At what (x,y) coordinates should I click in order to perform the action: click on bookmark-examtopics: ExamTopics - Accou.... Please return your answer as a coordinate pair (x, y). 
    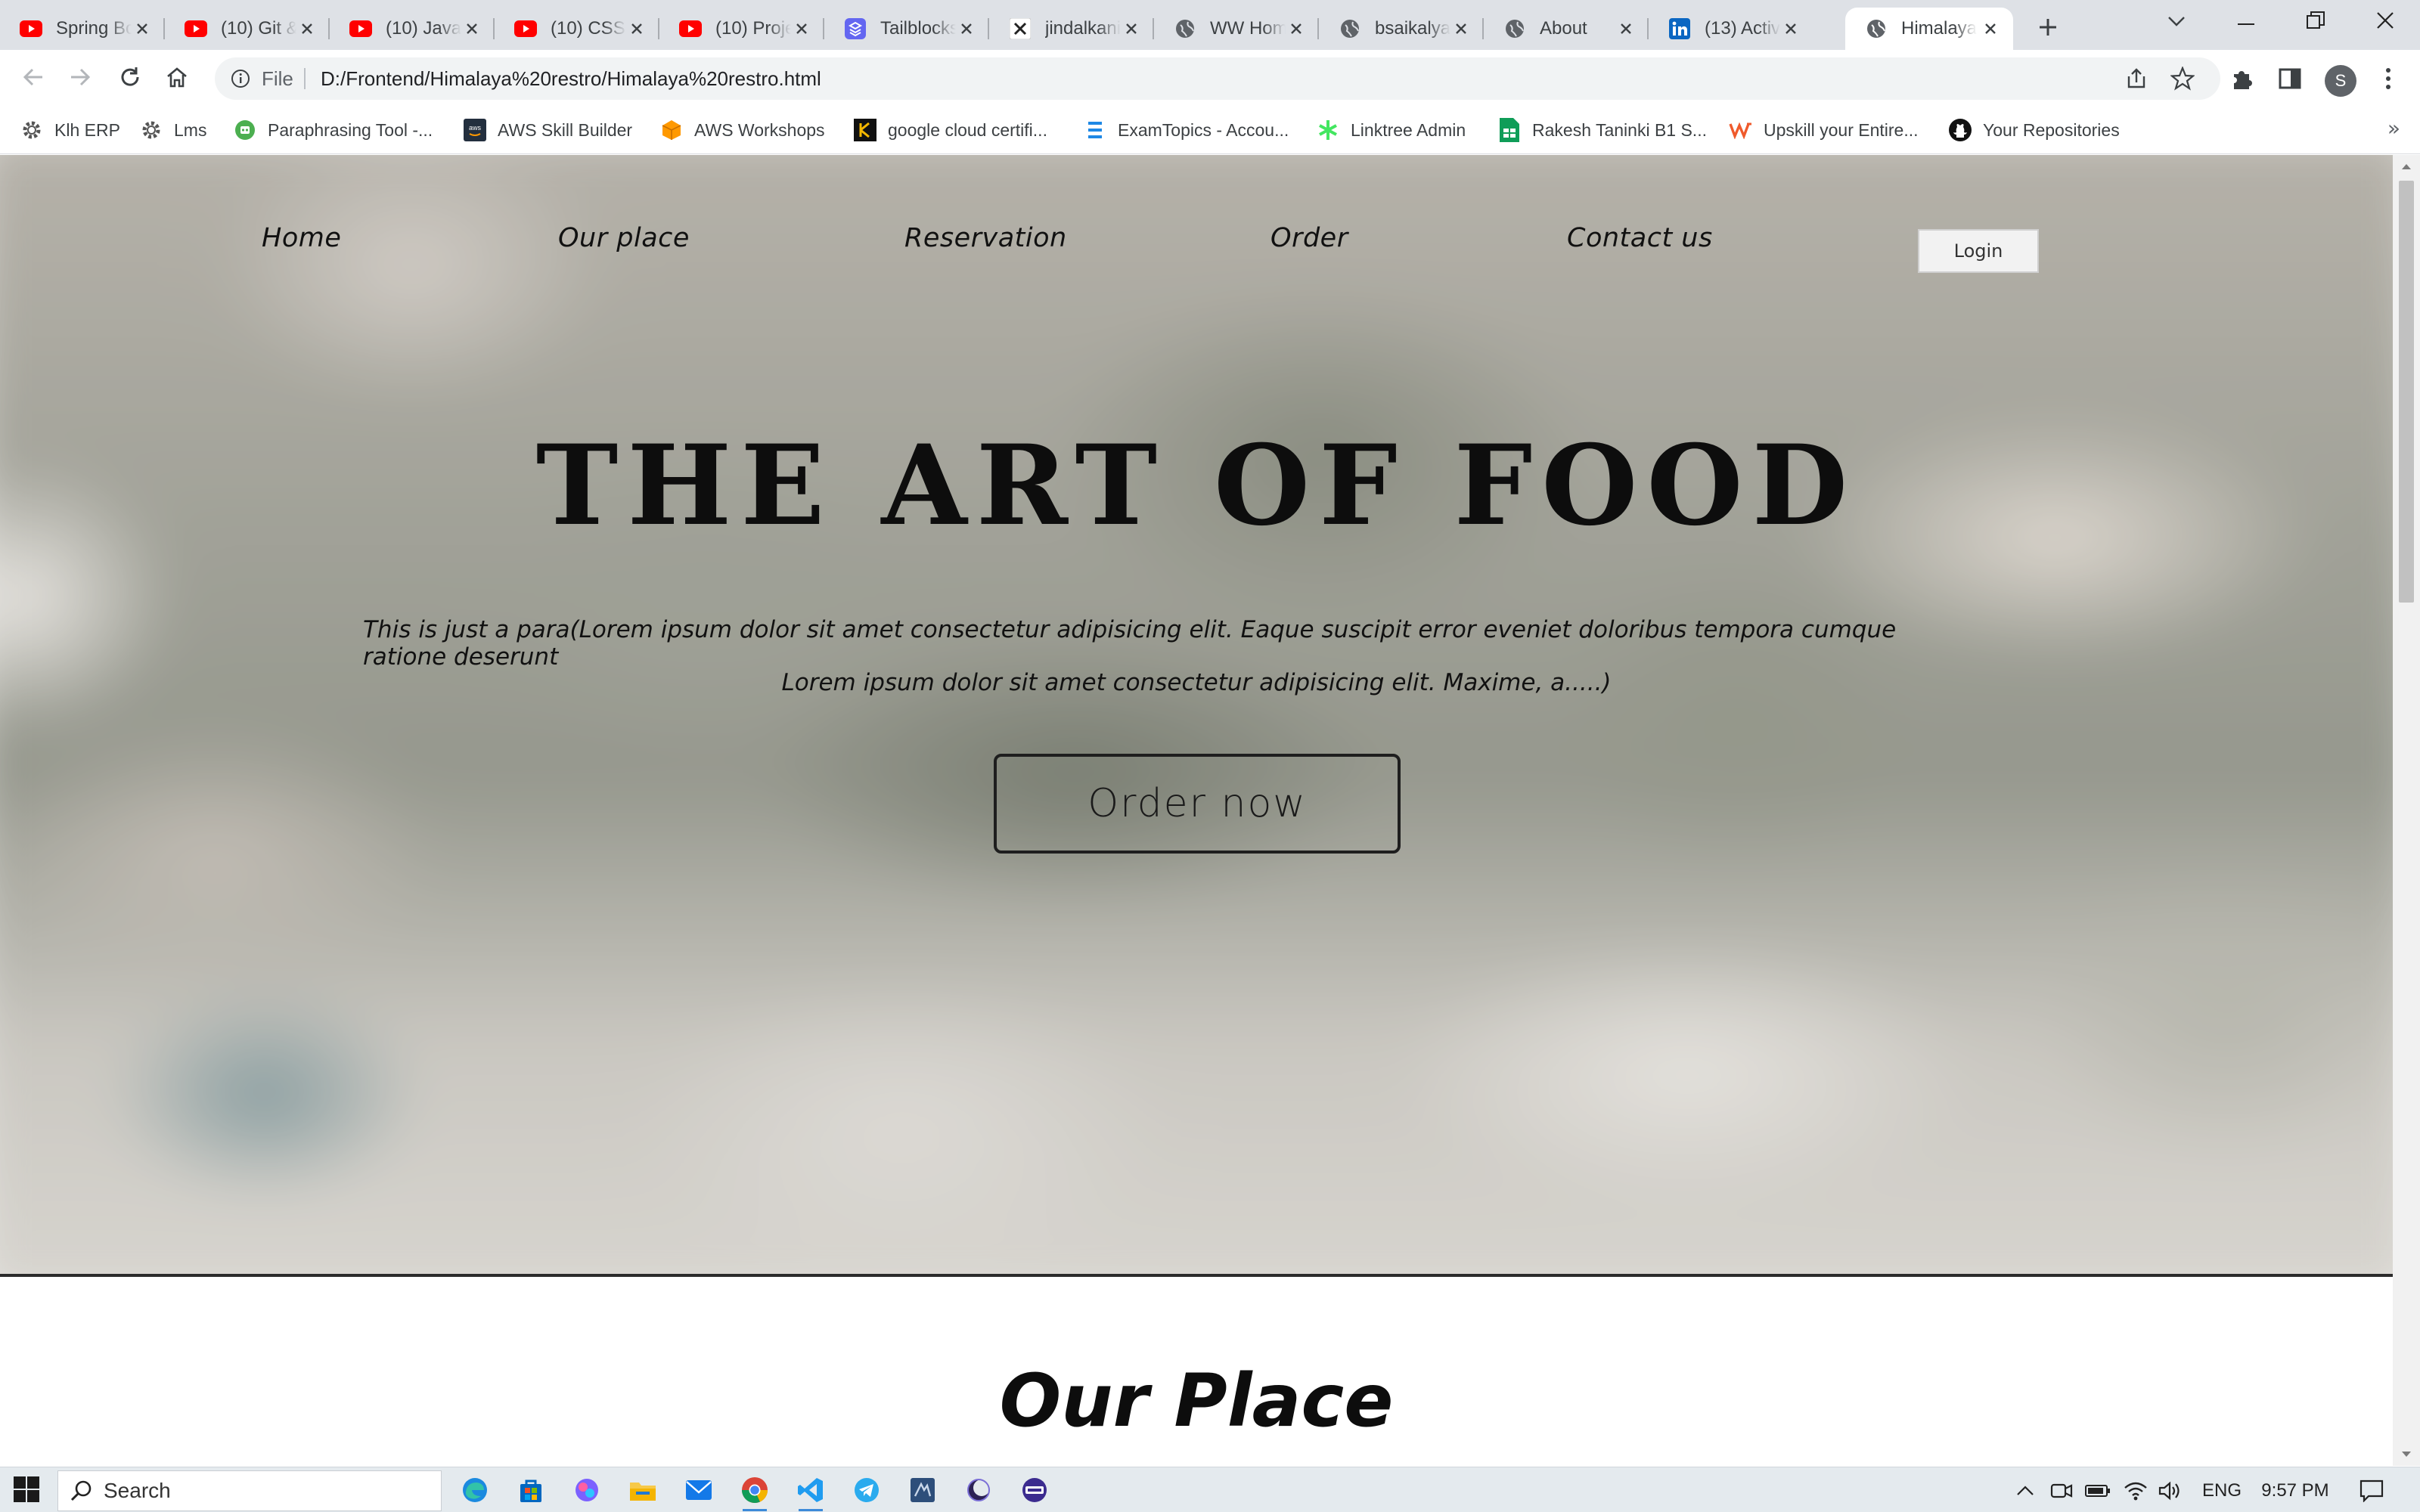
    Looking at the image, I should click on (1186, 130).